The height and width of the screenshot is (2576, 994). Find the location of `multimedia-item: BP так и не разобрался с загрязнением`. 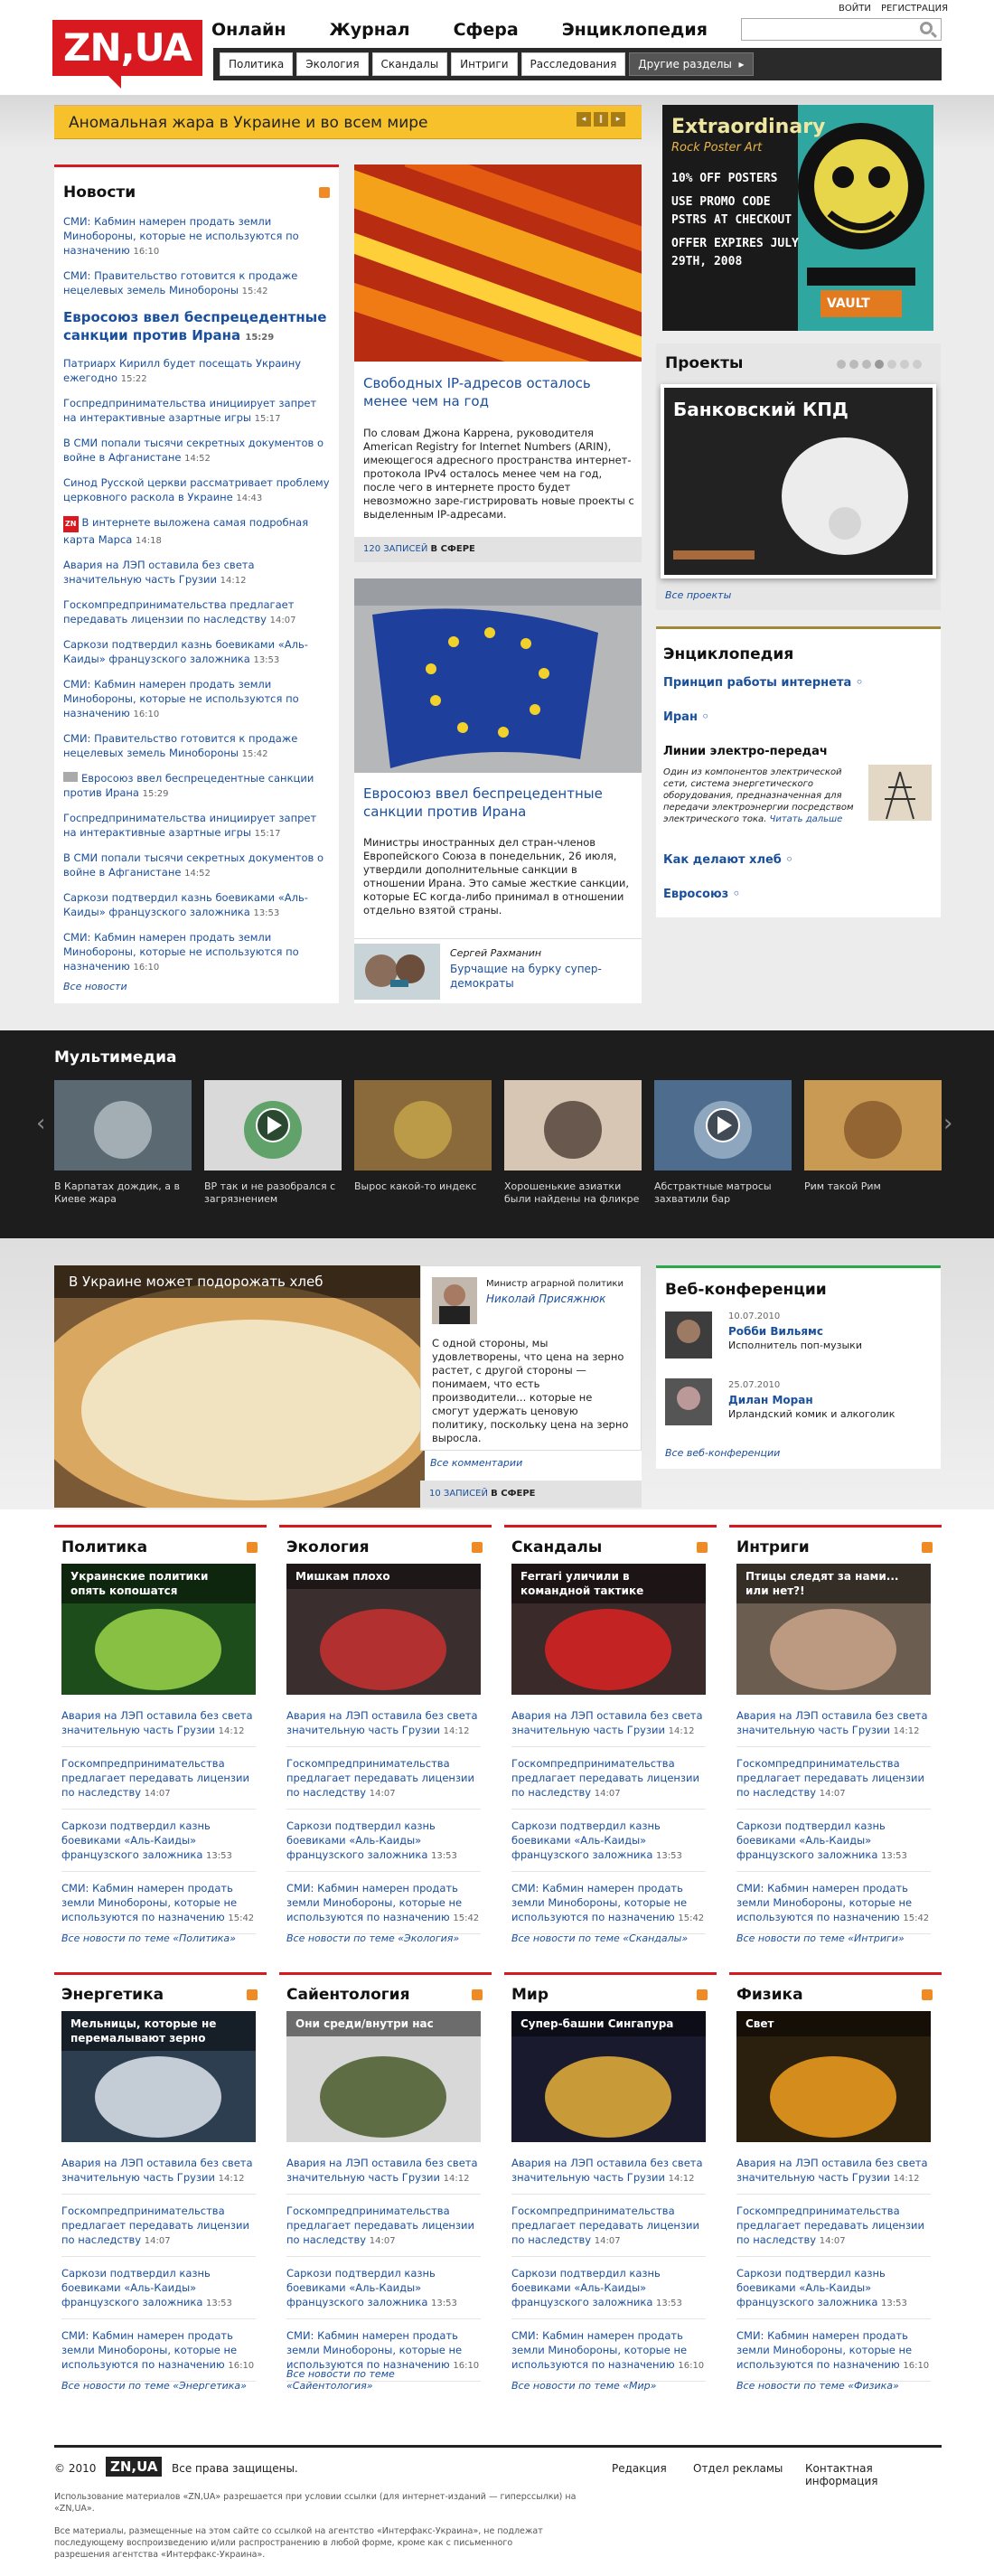

multimedia-item: BP так и не разобрался с загрязнением is located at coordinates (273, 1143).